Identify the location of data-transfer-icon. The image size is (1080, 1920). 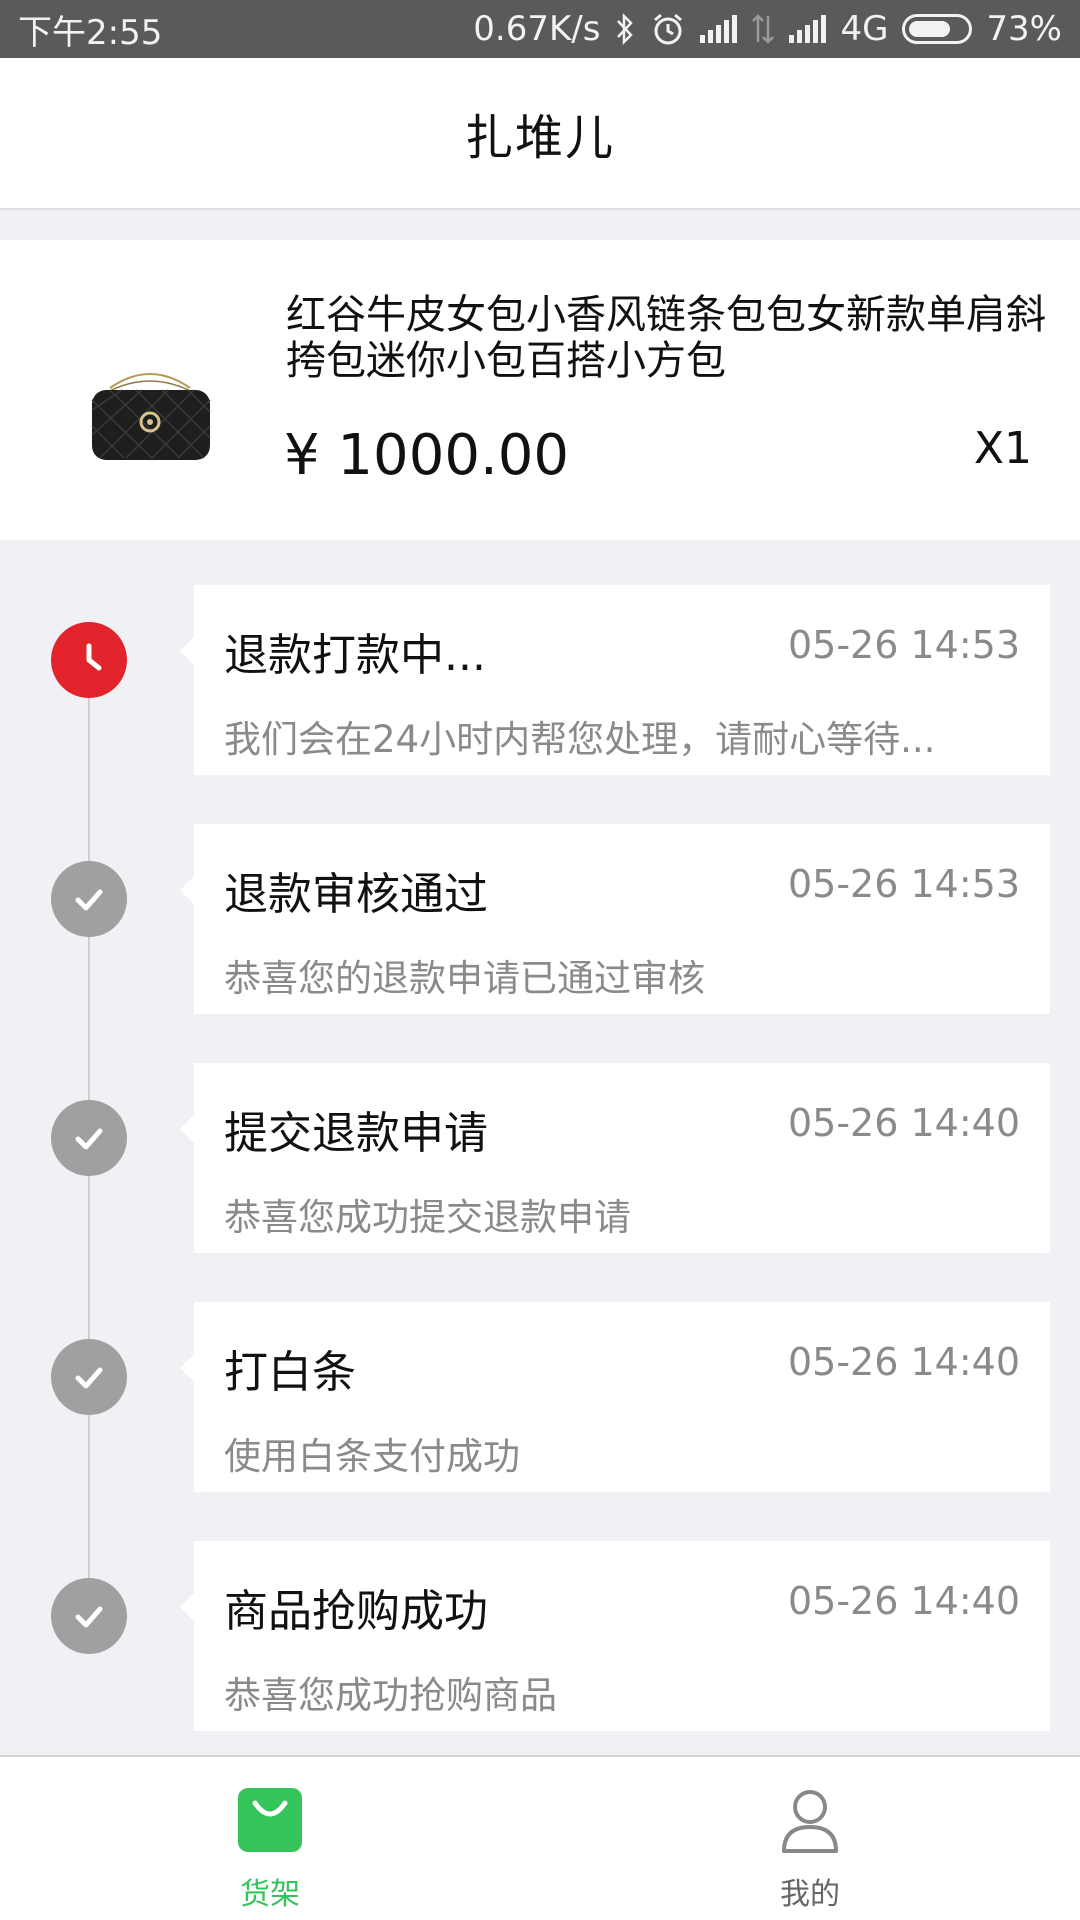
(763, 29).